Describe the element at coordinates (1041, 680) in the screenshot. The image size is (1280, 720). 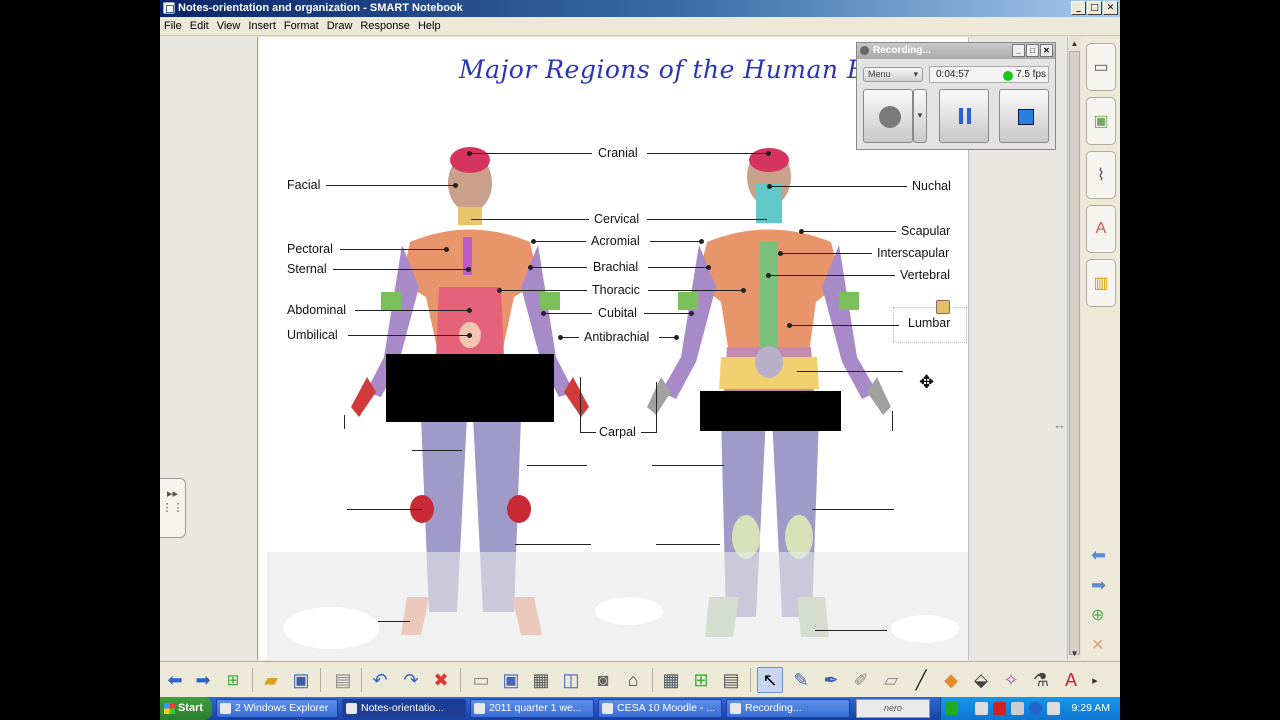
I see `fill-bucket-icon: ⚗` at that location.